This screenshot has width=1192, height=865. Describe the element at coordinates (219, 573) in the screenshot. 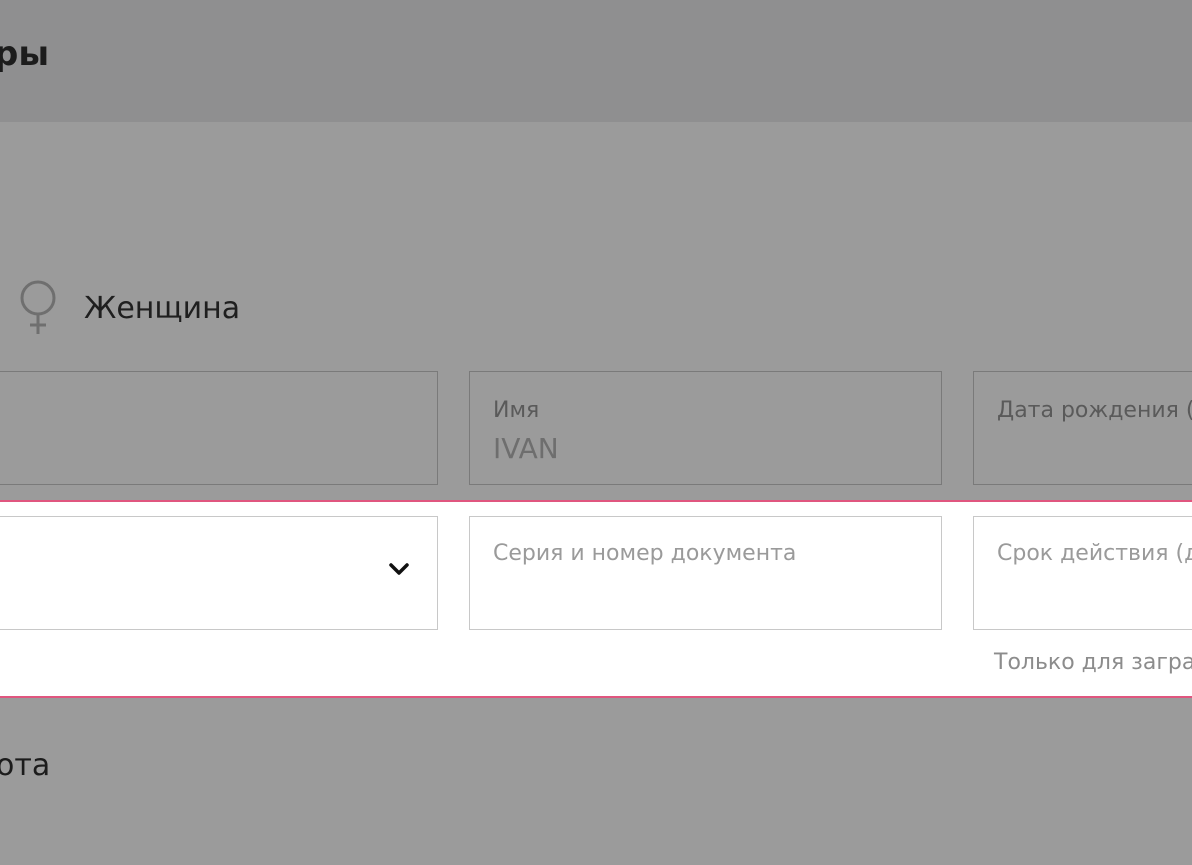

I see `document-type-select` at that location.